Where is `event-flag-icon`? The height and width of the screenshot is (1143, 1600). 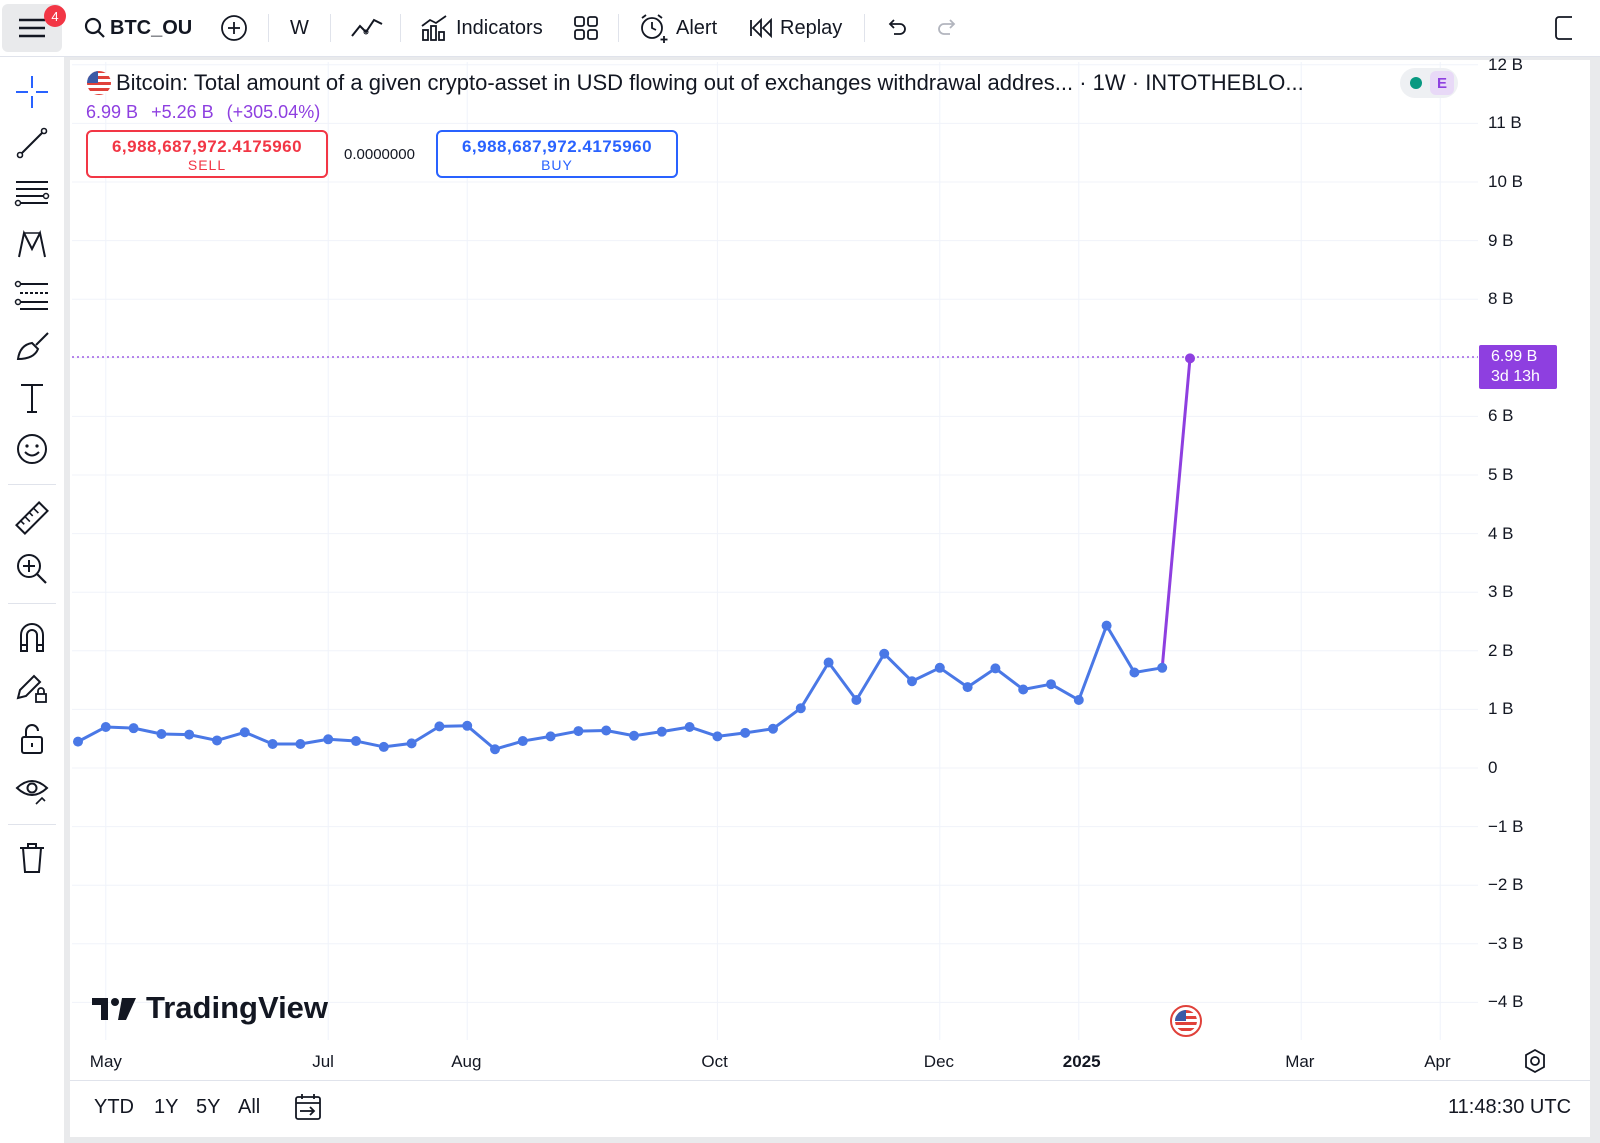
event-flag-icon is located at coordinates (1186, 1021).